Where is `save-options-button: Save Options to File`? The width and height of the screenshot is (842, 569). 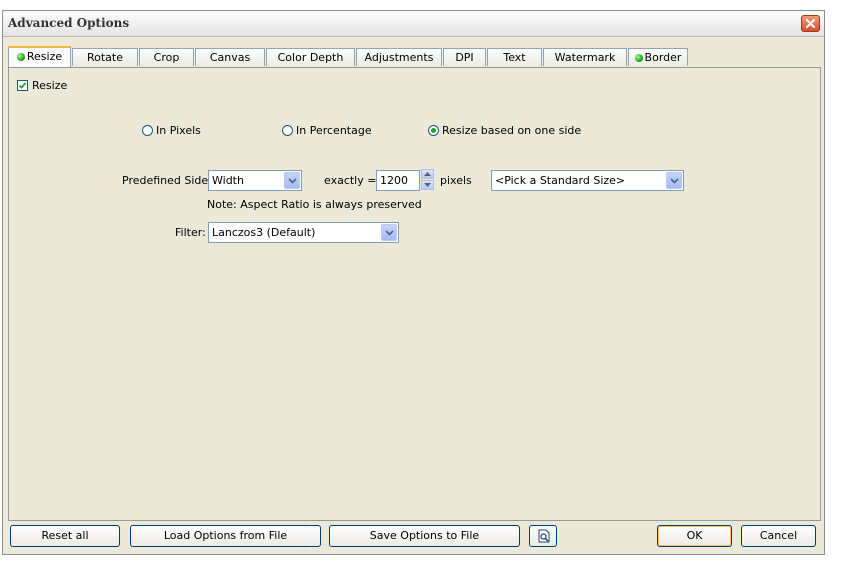 save-options-button: Save Options to File is located at coordinates (424, 536).